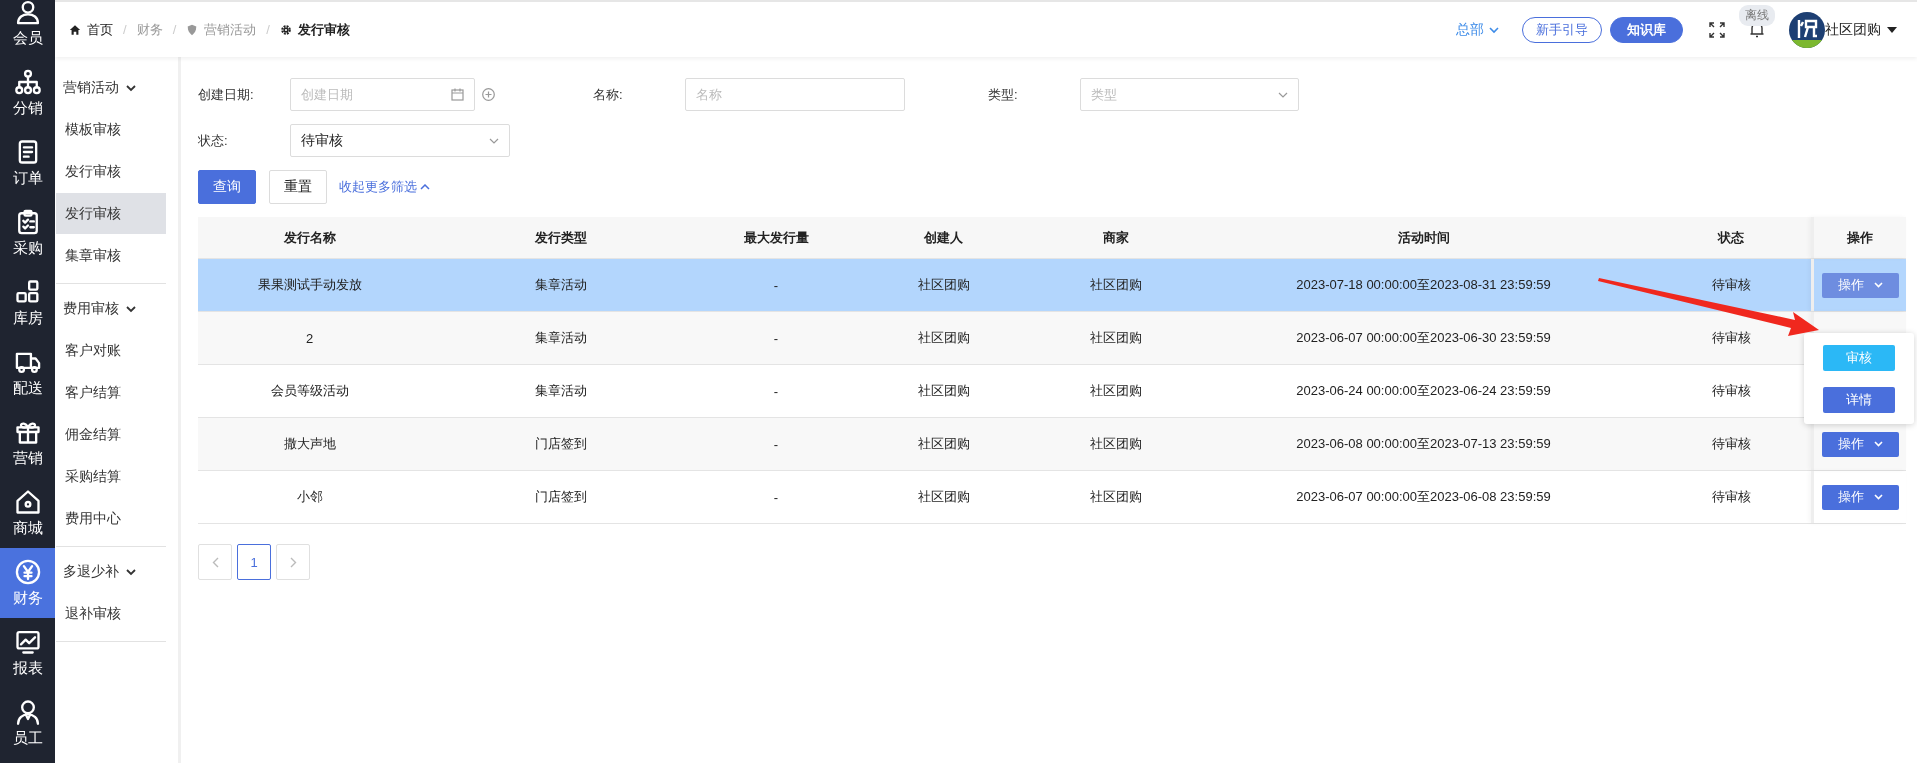 This screenshot has width=1917, height=763. What do you see at coordinates (309, 237) in the screenshot?
I see `column-header: 发行名称` at bounding box center [309, 237].